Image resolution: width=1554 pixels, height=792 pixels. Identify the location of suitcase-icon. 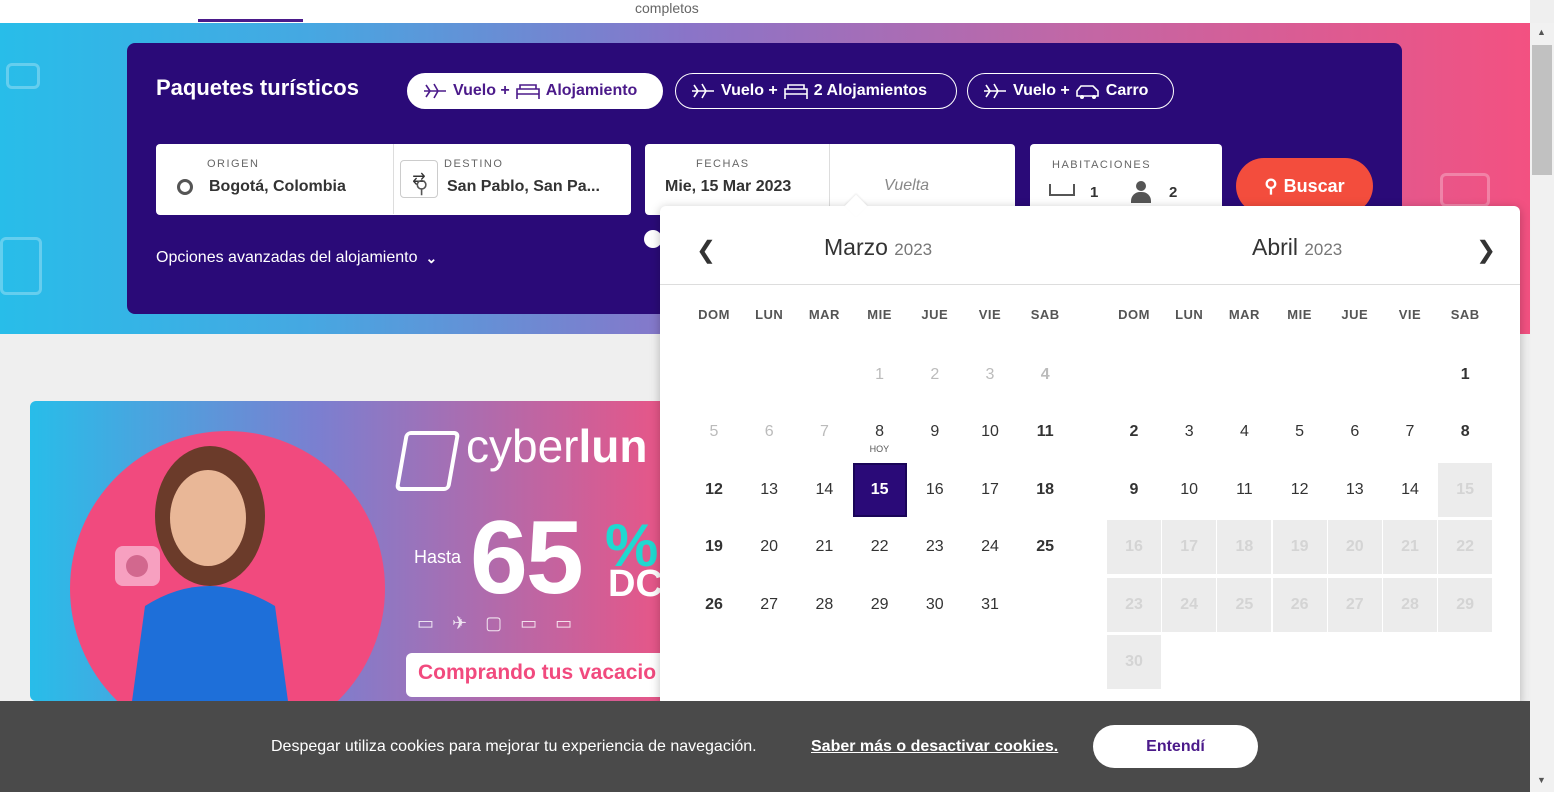
(21, 266).